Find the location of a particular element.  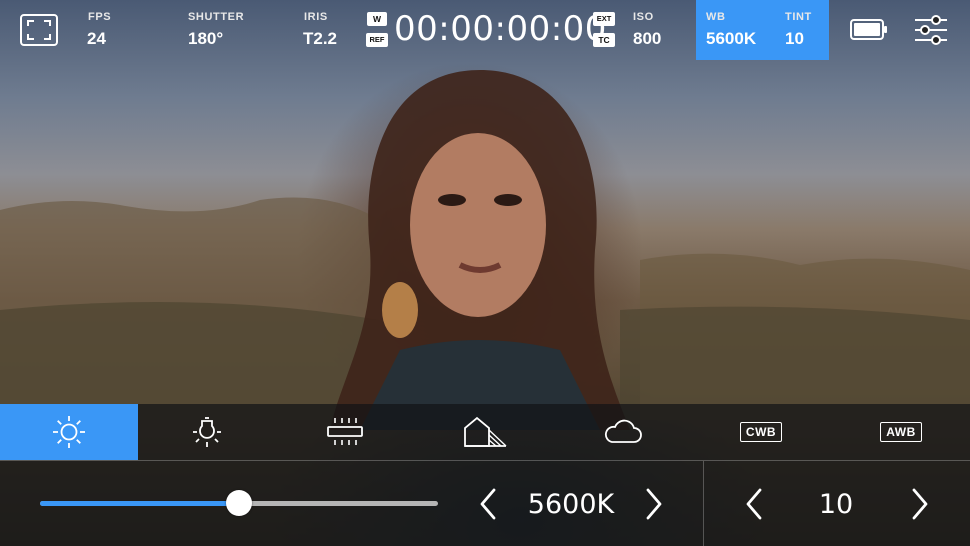

preset-tungsten-button is located at coordinates (207, 432).